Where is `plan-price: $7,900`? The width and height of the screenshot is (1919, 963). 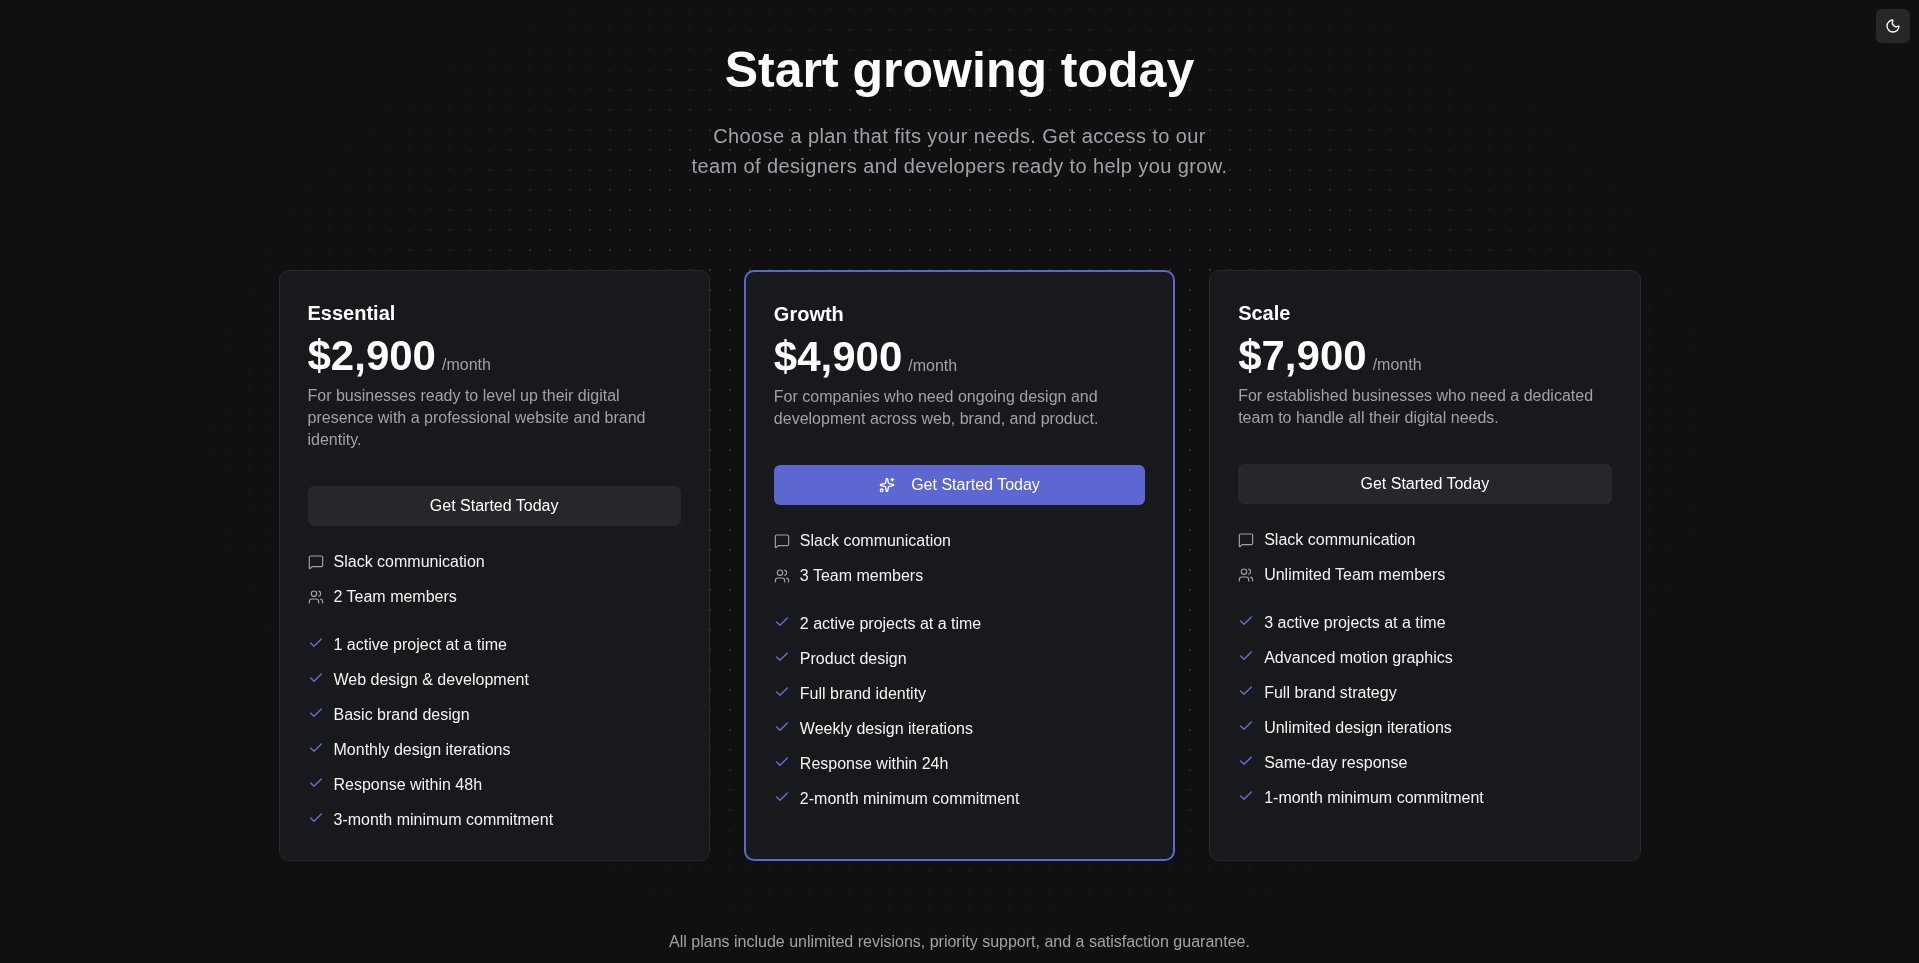
plan-price: $7,900 is located at coordinates (1302, 356).